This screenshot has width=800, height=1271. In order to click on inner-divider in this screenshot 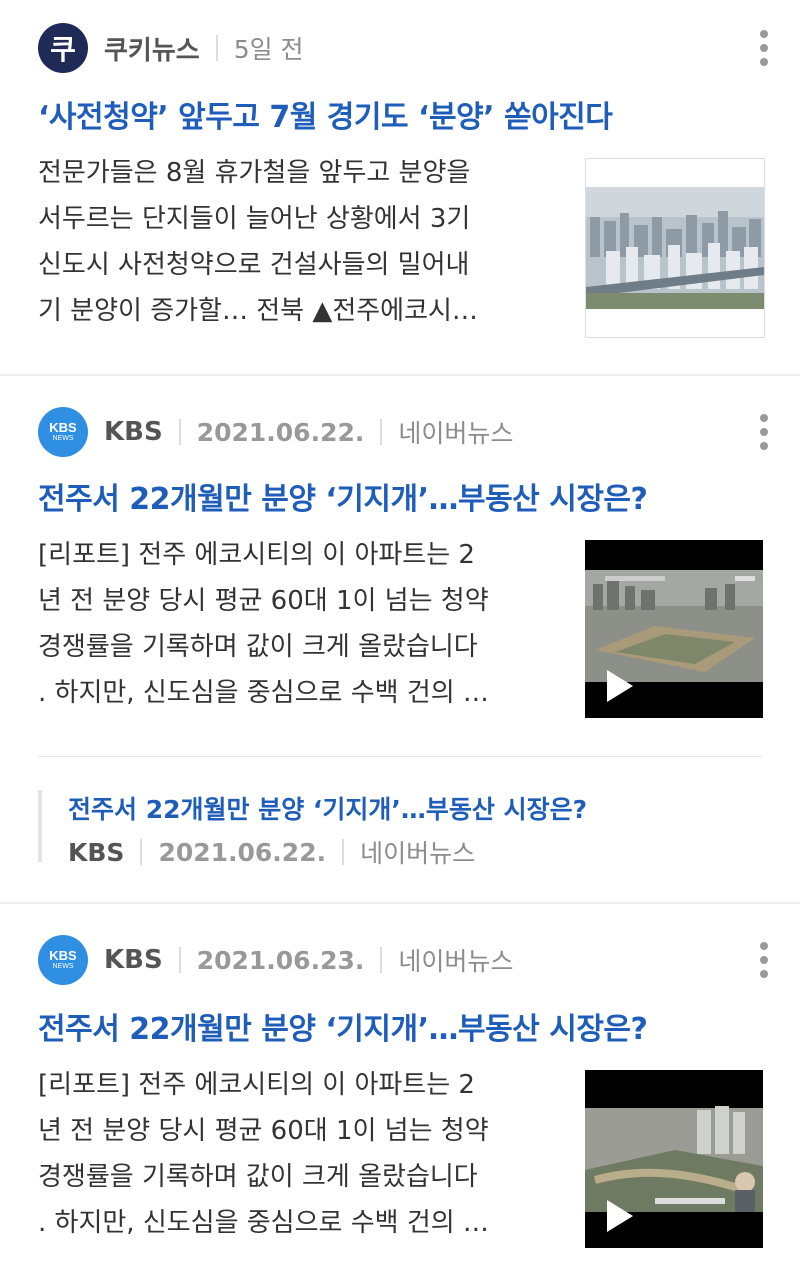, I will do `click(400, 756)`.